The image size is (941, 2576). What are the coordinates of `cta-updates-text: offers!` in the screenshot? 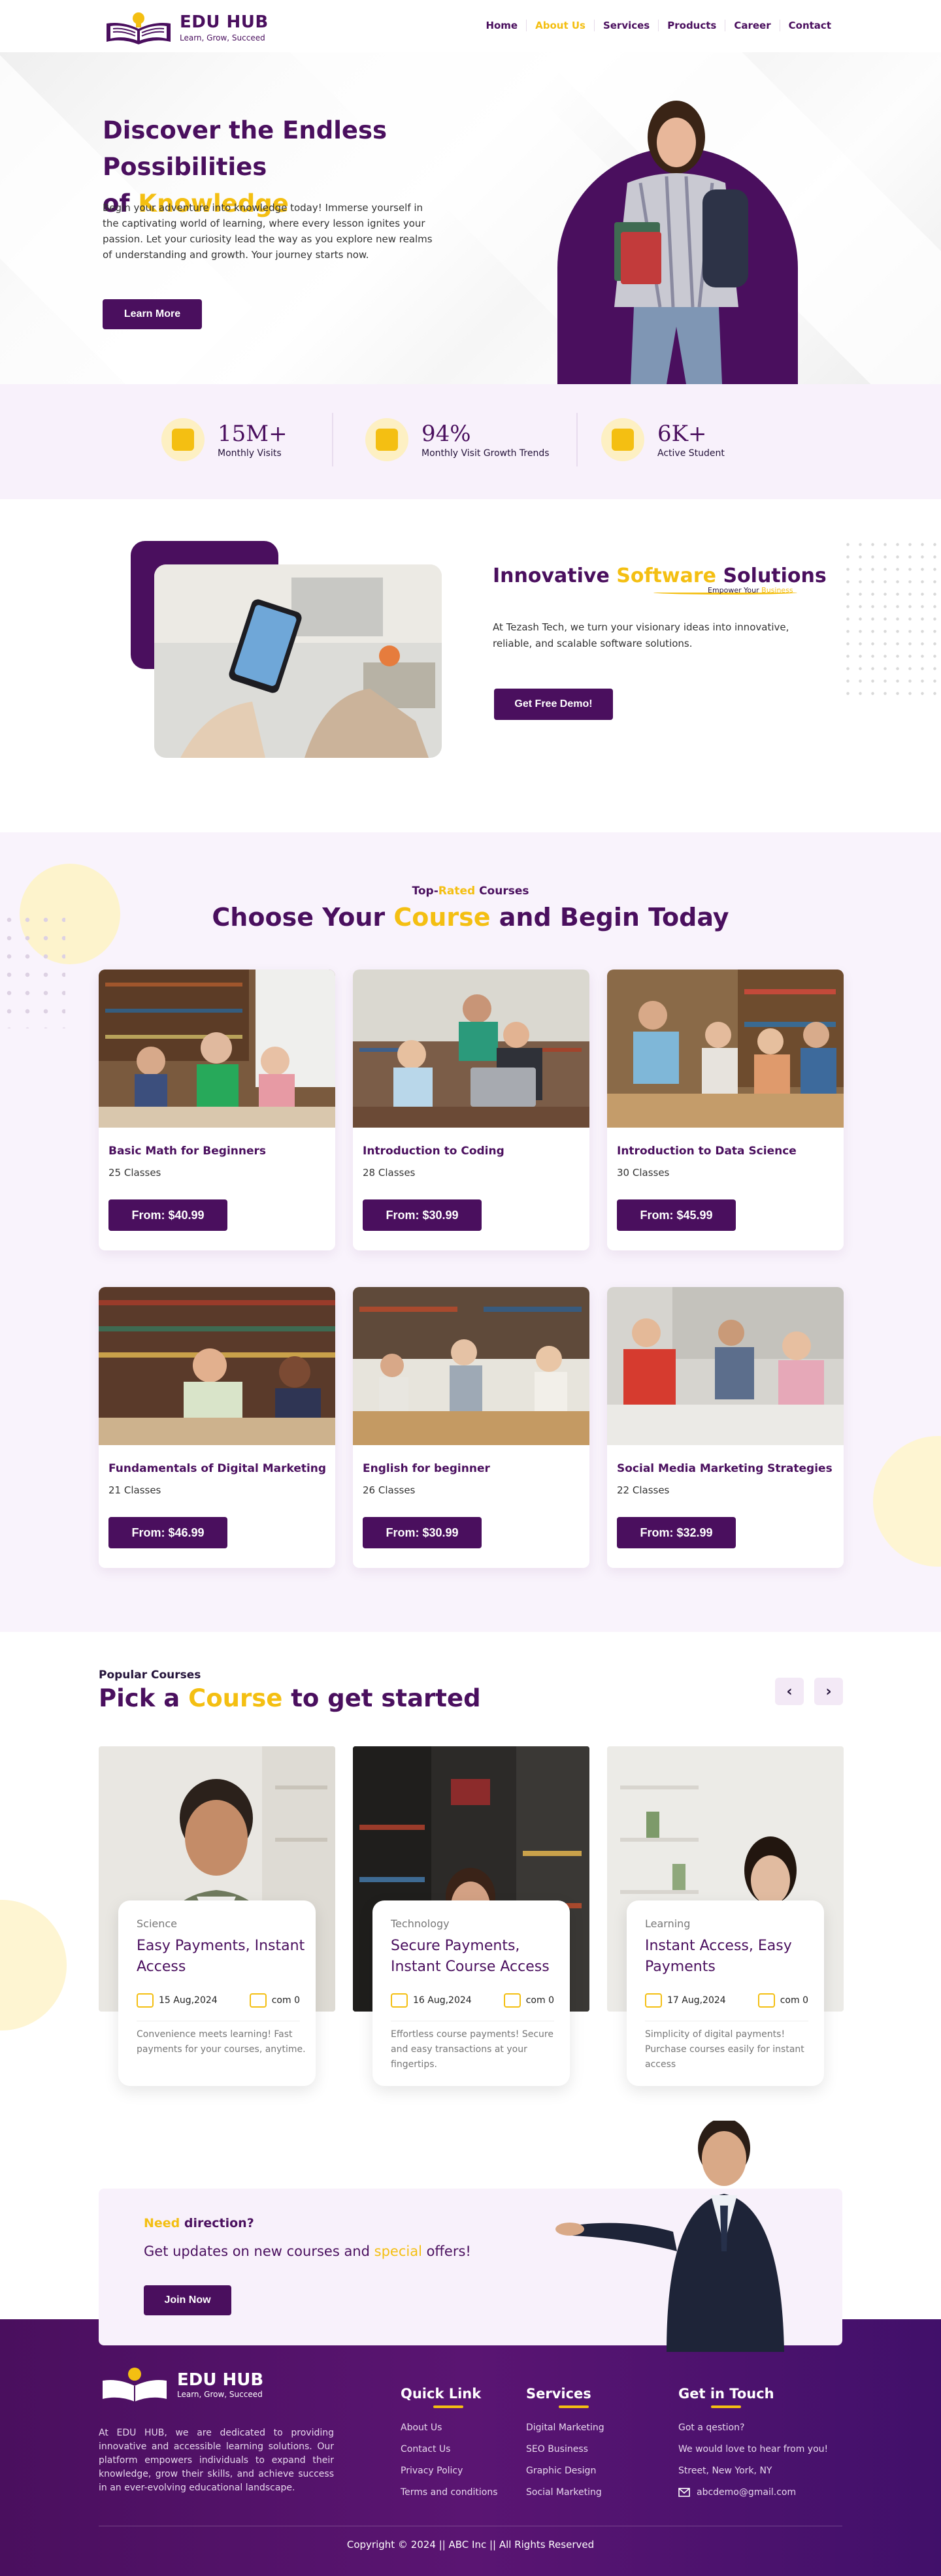 It's located at (446, 2251).